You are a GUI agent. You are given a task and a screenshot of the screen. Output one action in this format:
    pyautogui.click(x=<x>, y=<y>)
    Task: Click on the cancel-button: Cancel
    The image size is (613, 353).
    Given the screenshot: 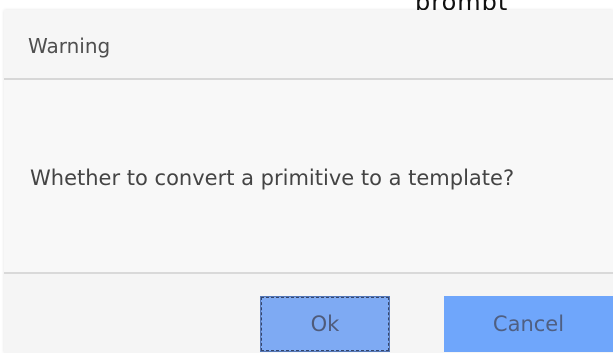 What is the action you would take?
    pyautogui.click(x=528, y=324)
    